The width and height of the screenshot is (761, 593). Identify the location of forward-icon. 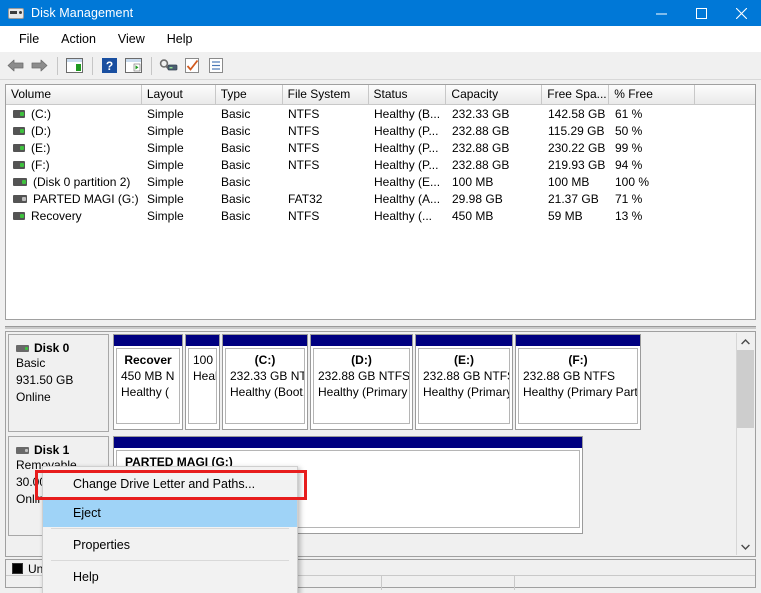
(39, 66).